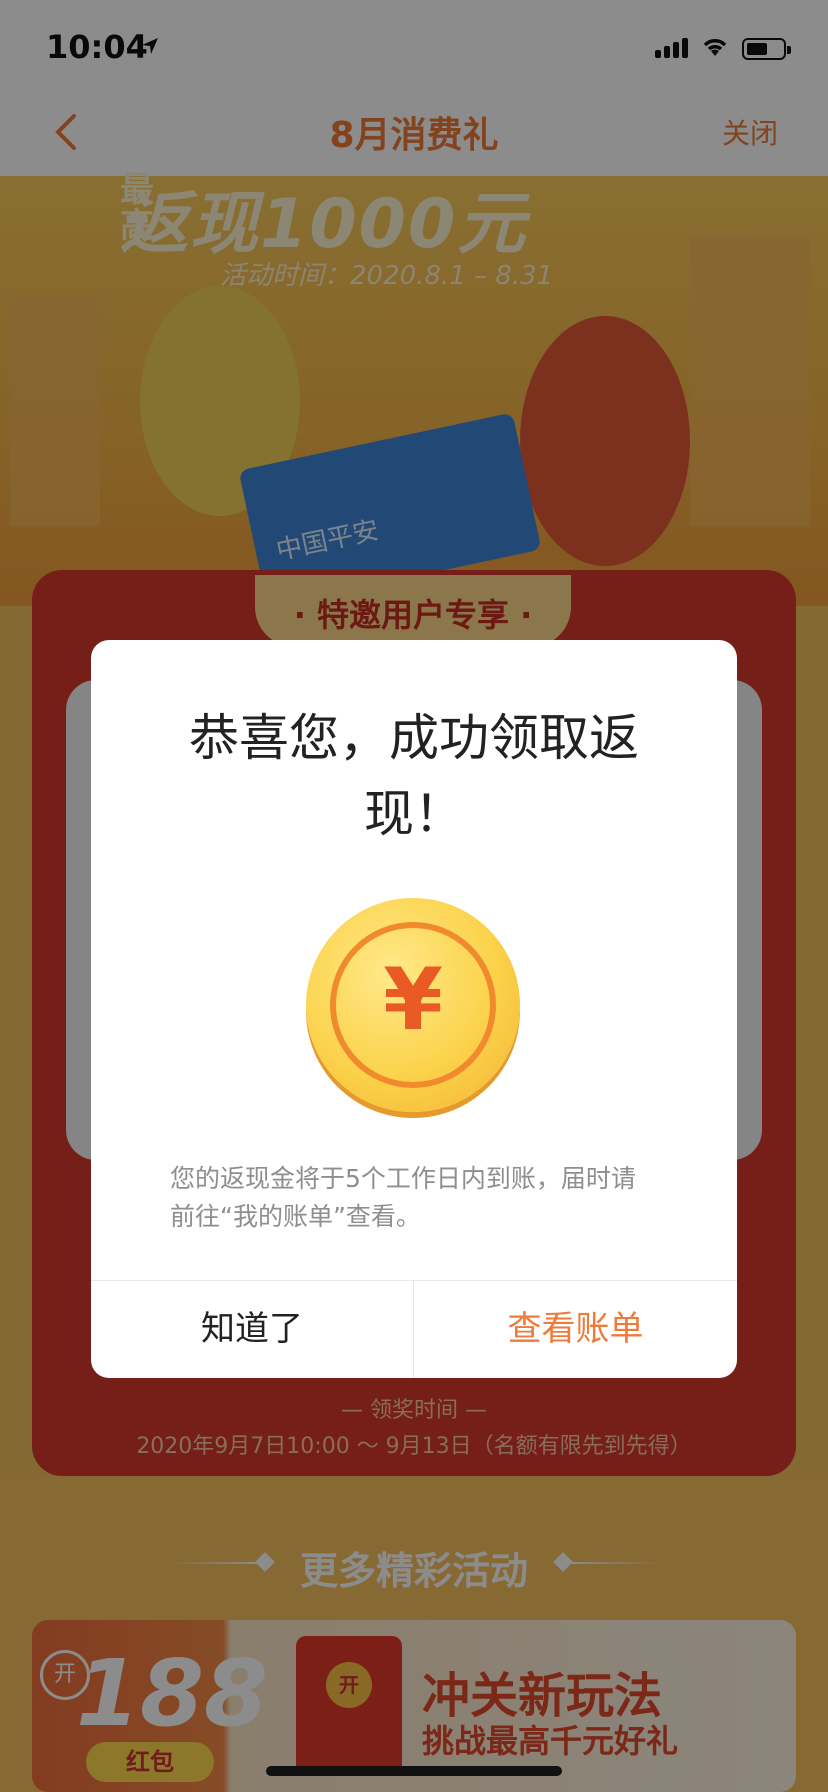  What do you see at coordinates (413, 1000) in the screenshot?
I see `yuan-symbol: ¥` at bounding box center [413, 1000].